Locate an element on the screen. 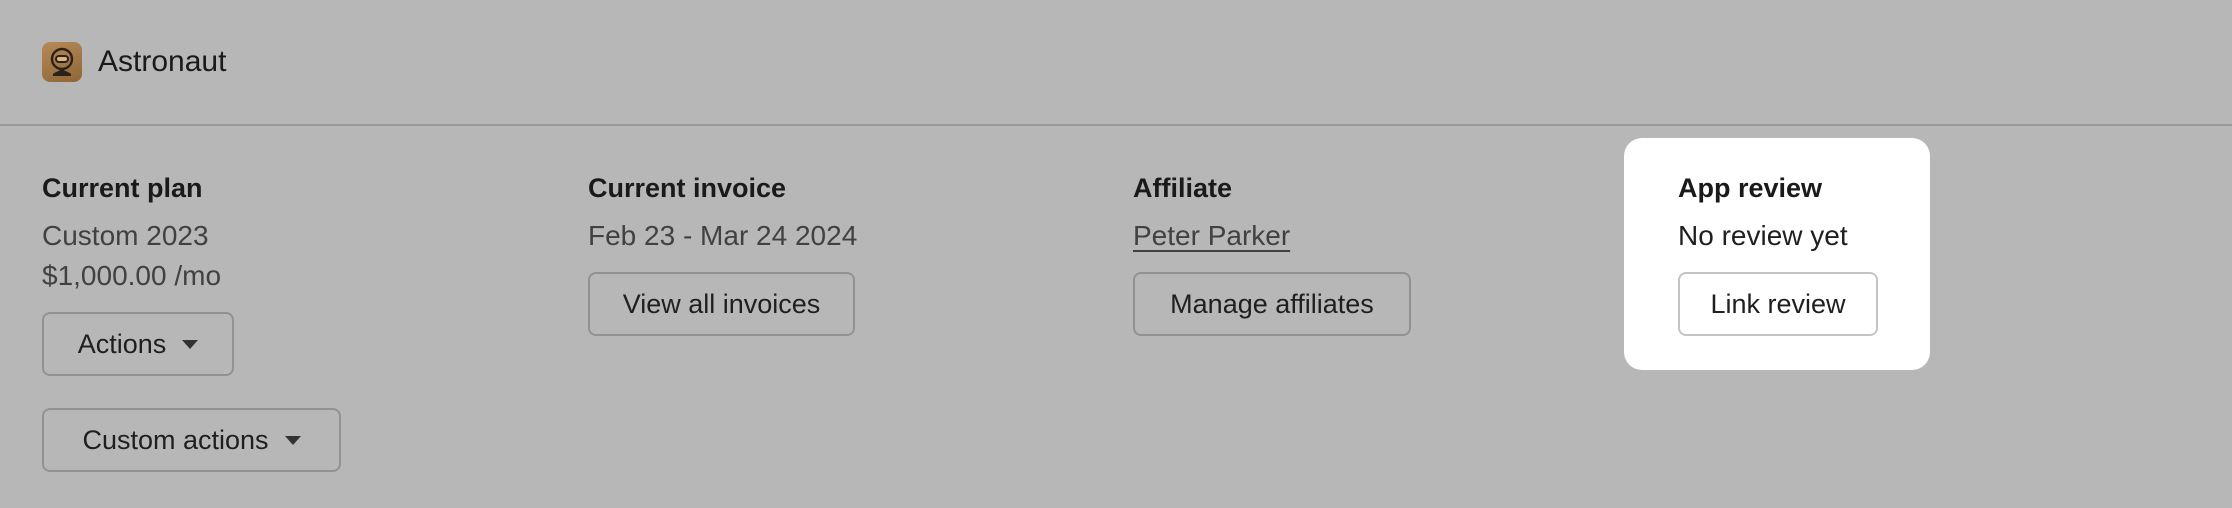  current-invoice-section: Current invoice Feb 23 - Mar 24 2024 is located at coordinates (722, 212).